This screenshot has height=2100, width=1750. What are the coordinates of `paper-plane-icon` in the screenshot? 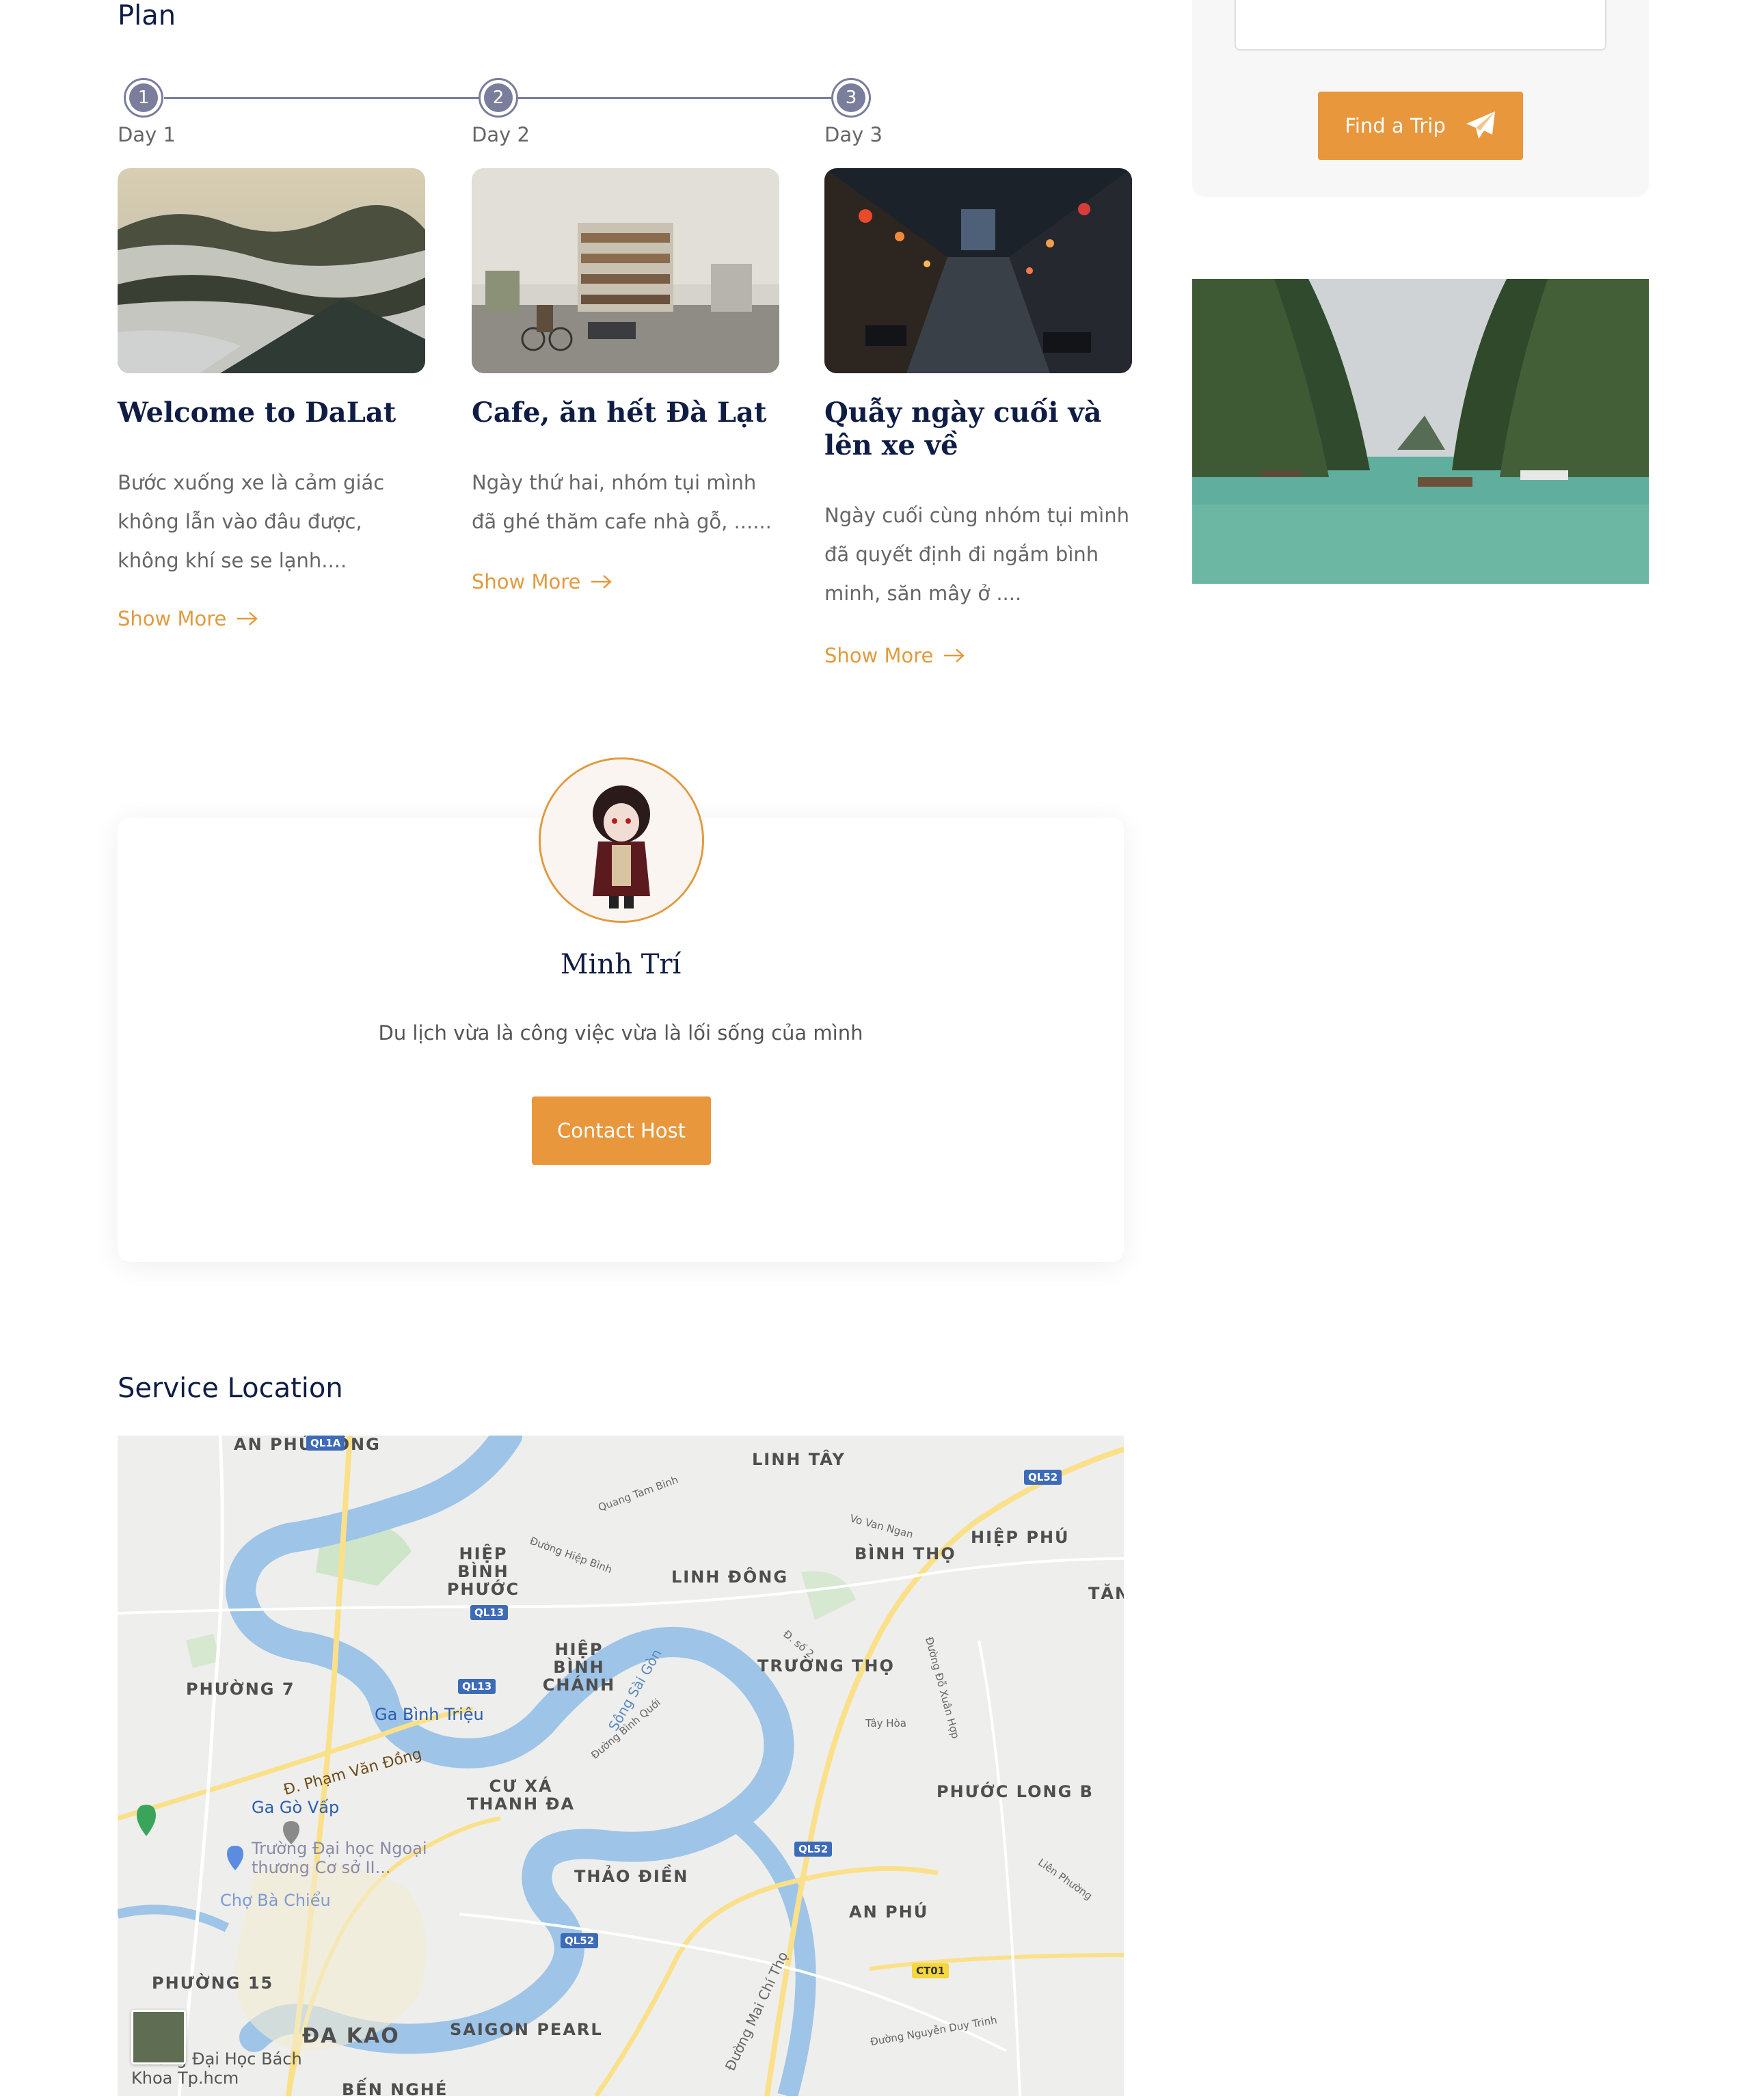 It's located at (1481, 125).